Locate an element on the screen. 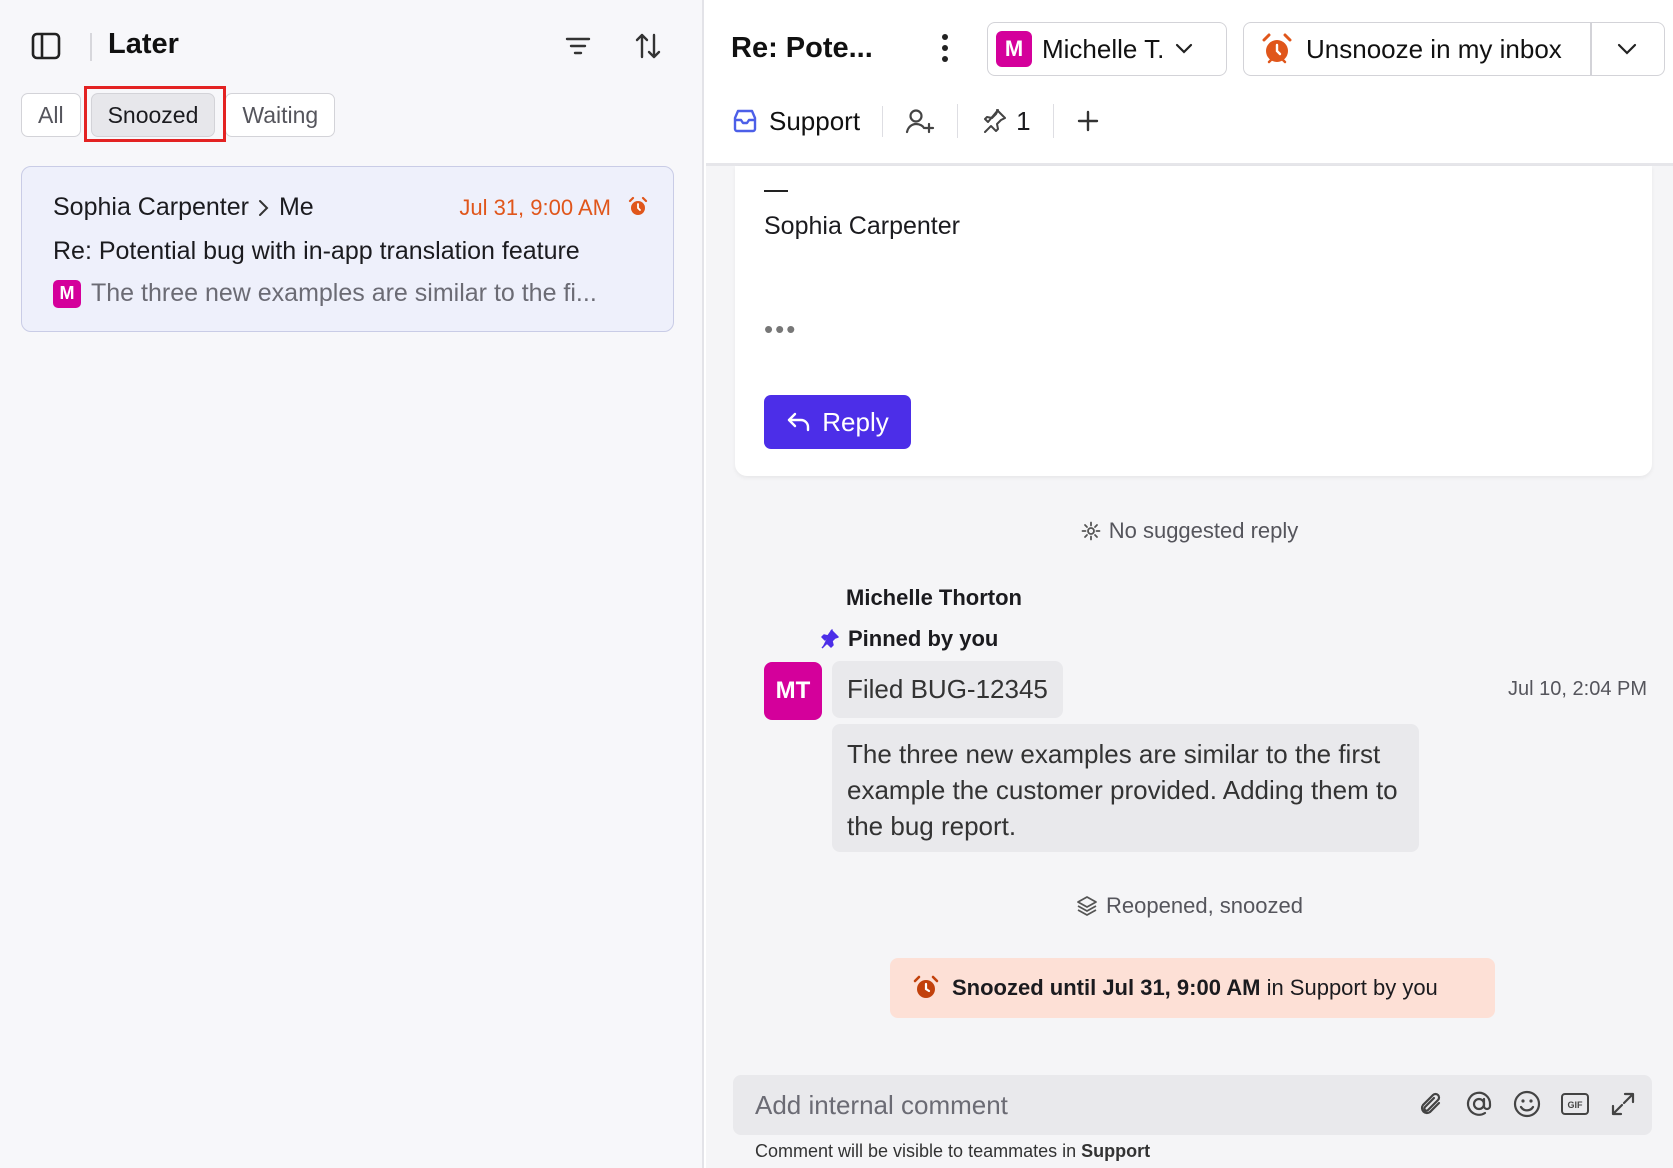 Image resolution: width=1673 pixels, height=1168 pixels. no-suggested-reply-text: No suggested reply is located at coordinates (1203, 530).